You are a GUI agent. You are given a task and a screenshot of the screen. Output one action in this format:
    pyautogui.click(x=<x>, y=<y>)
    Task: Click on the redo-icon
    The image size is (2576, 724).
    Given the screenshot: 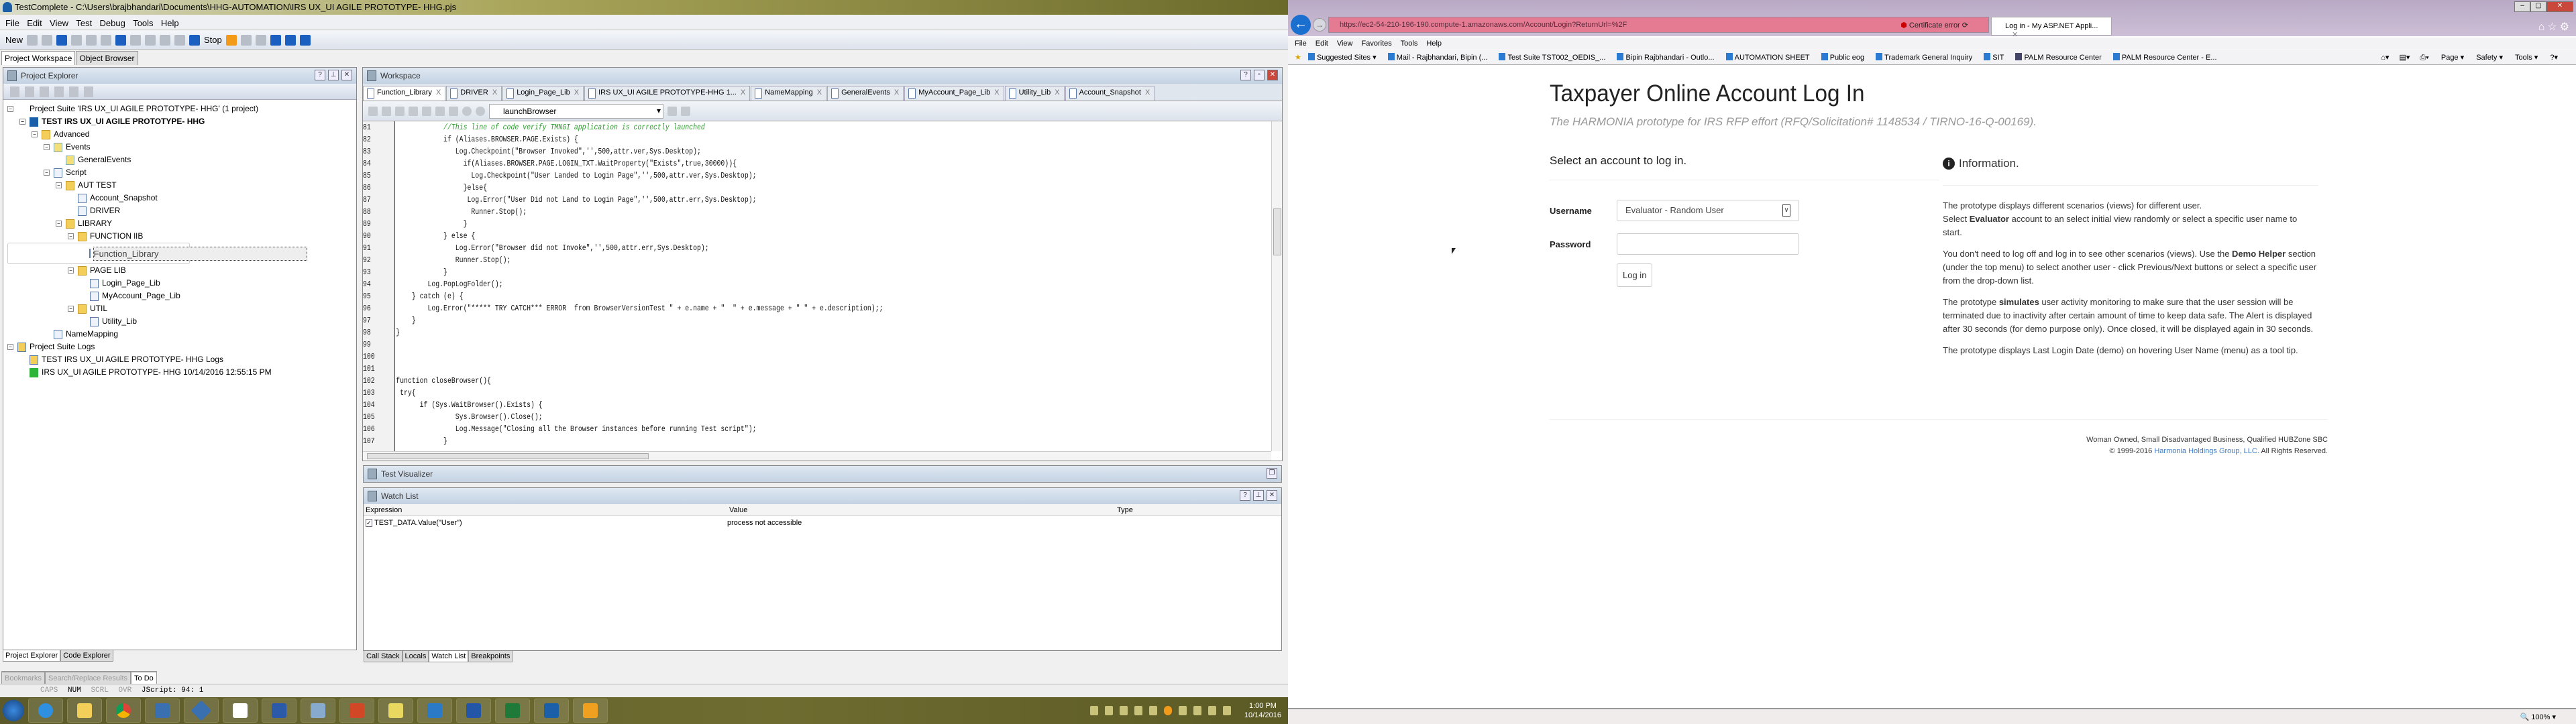 What is the action you would take?
    pyautogui.click(x=91, y=40)
    